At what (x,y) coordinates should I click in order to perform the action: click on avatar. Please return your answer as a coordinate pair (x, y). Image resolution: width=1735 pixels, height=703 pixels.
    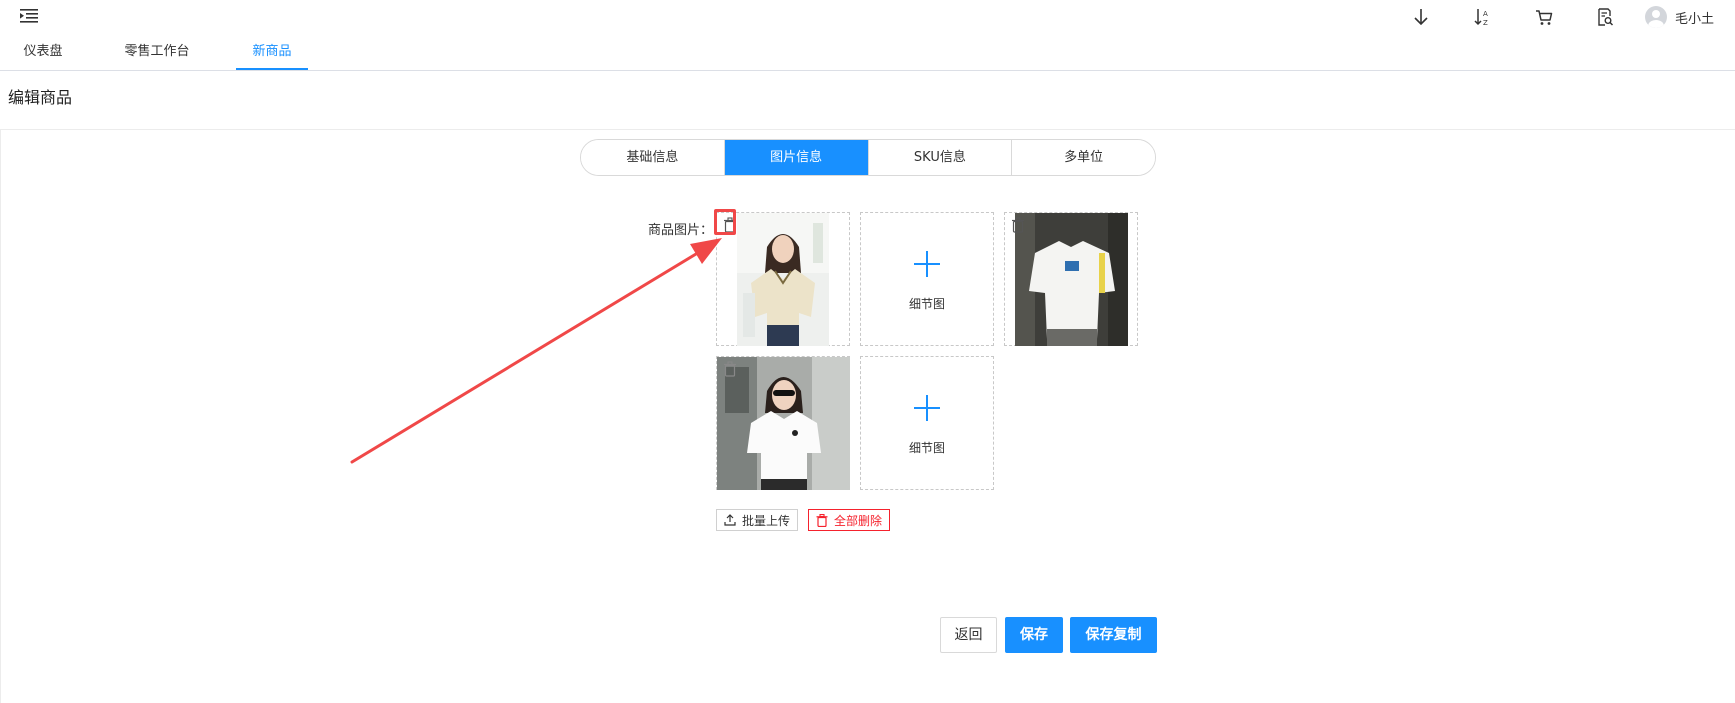
    Looking at the image, I should click on (1656, 17).